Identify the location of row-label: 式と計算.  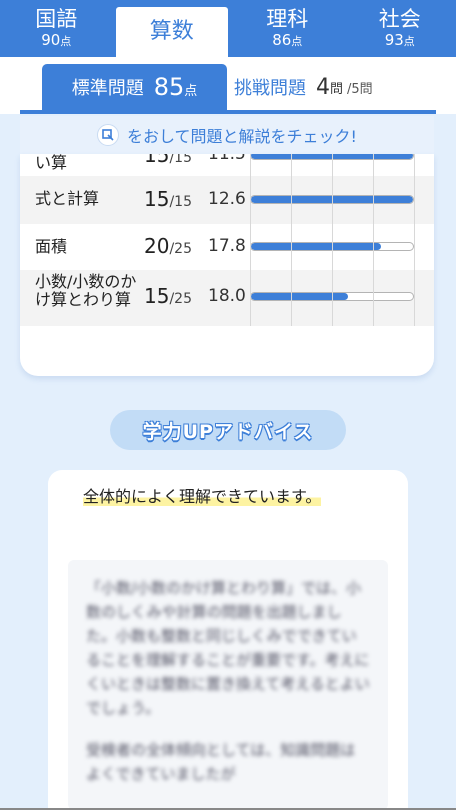
(67, 198).